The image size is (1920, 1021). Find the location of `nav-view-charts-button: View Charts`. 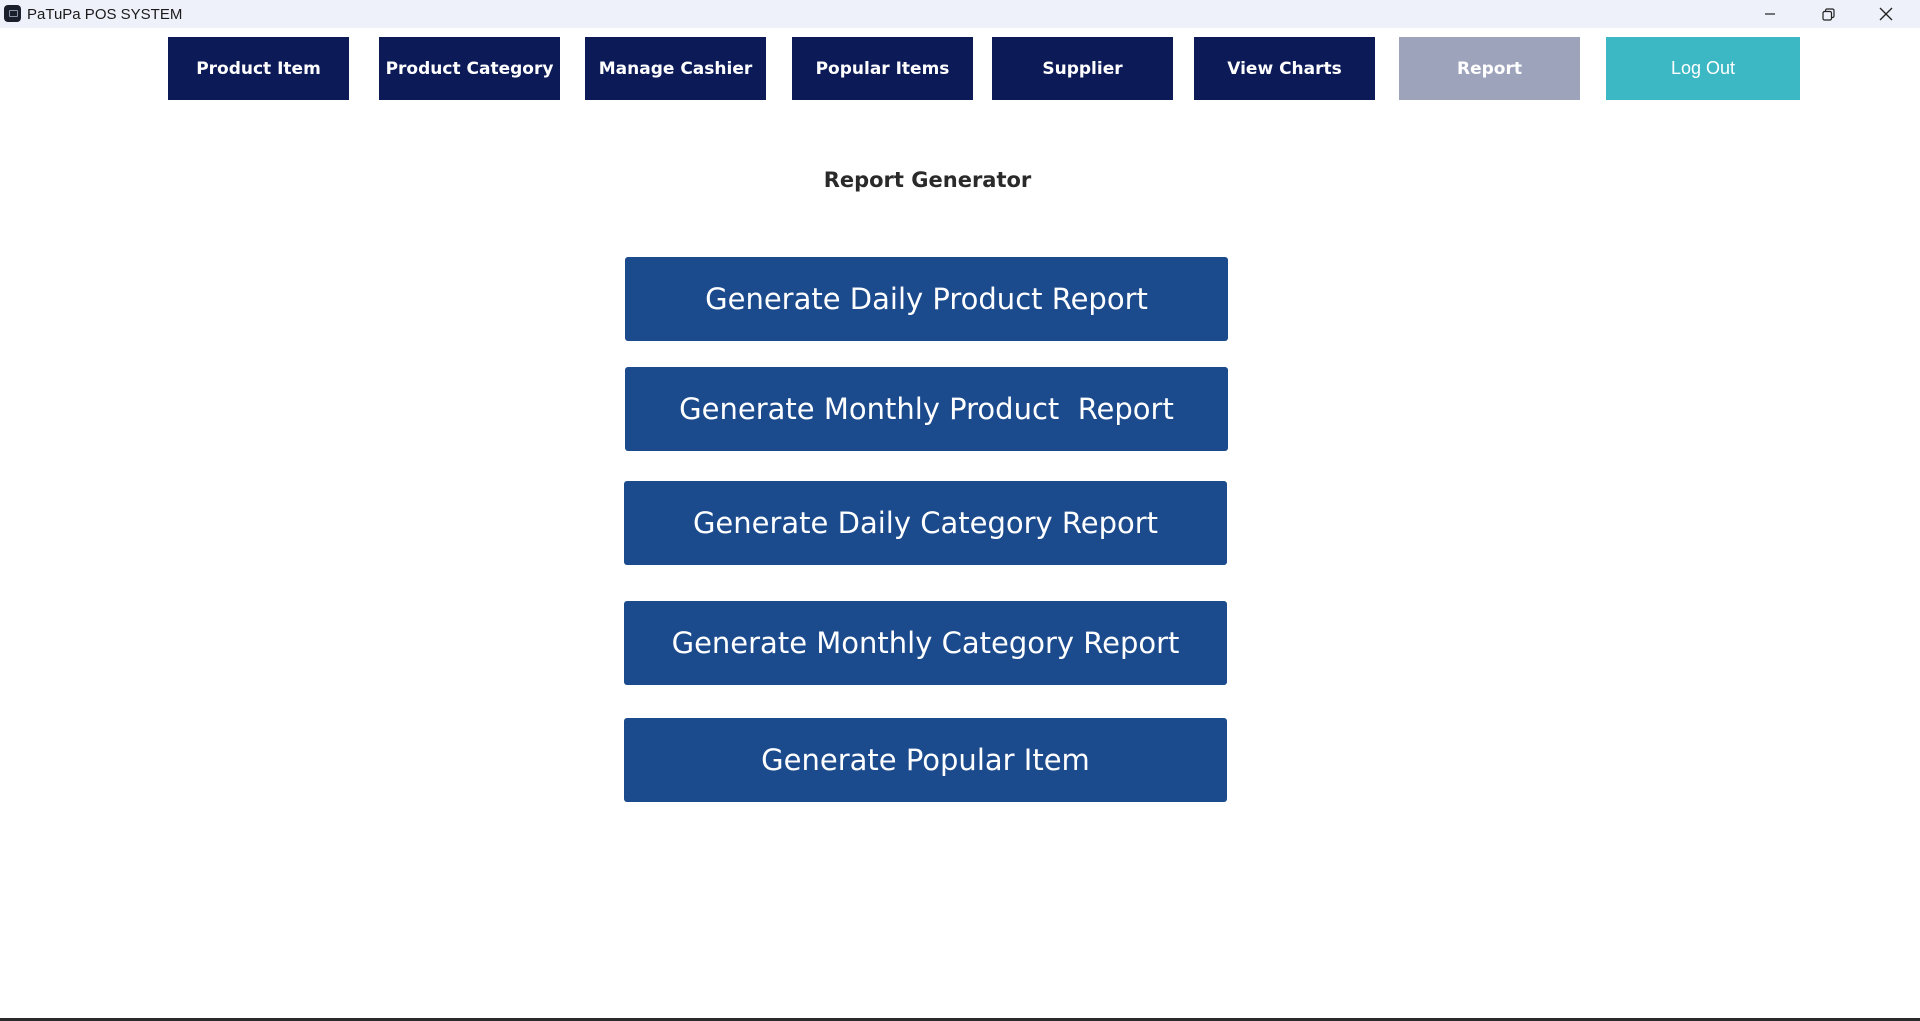

nav-view-charts-button: View Charts is located at coordinates (1284, 68).